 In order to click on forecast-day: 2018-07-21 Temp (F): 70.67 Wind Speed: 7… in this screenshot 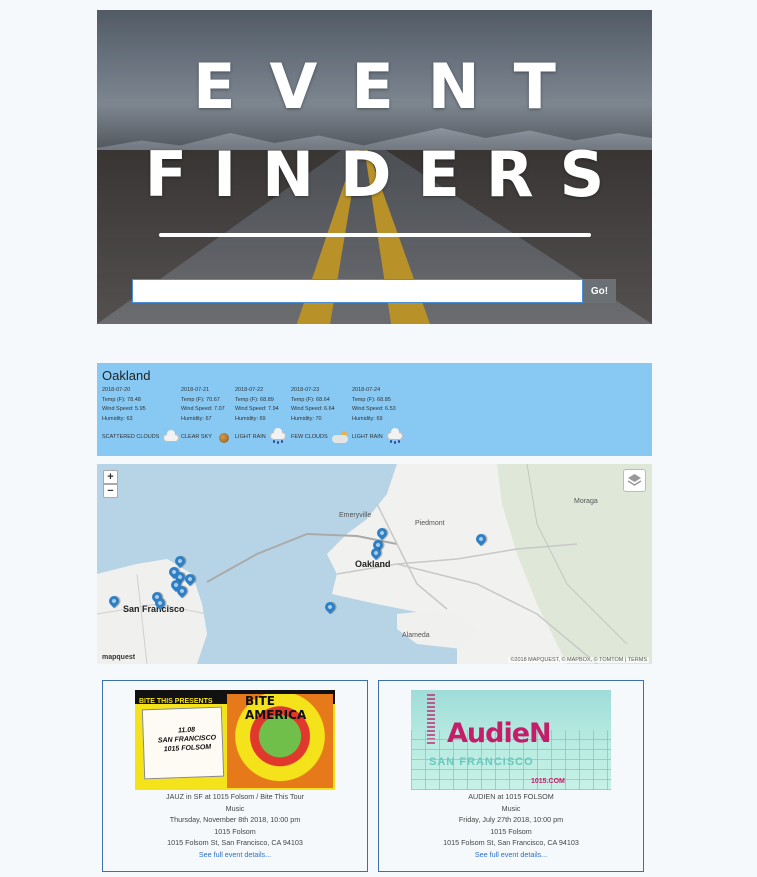, I will do `click(203, 405)`.